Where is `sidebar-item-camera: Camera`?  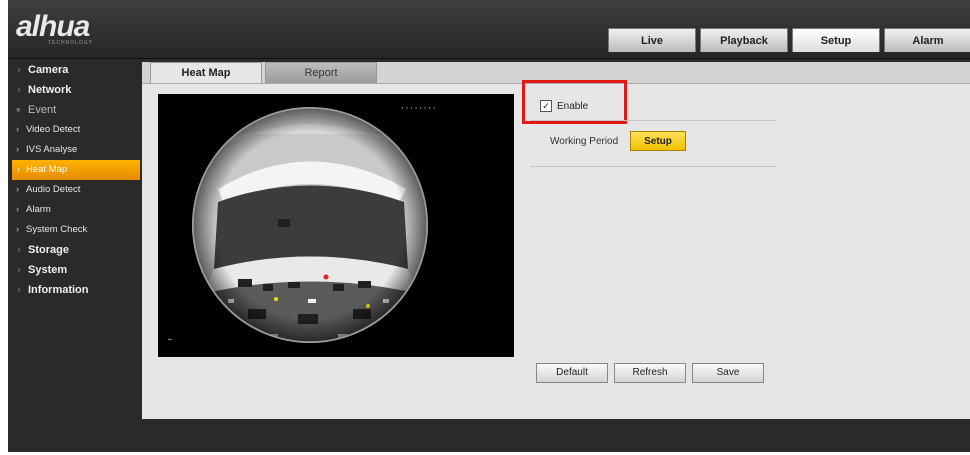
sidebar-item-camera: Camera is located at coordinates (75, 70).